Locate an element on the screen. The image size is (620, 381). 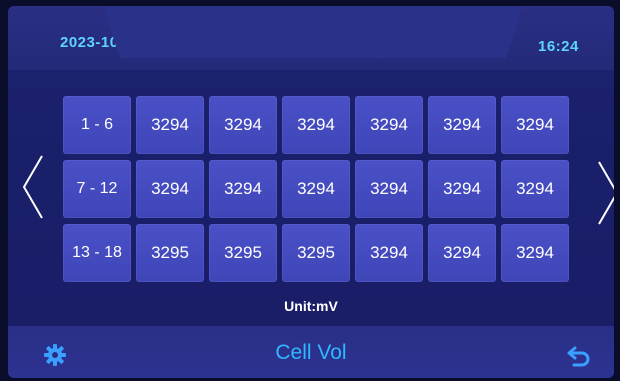
cell-row: 1 - 6 3294 3294 3294 3294 3294 3294 is located at coordinates (318, 125).